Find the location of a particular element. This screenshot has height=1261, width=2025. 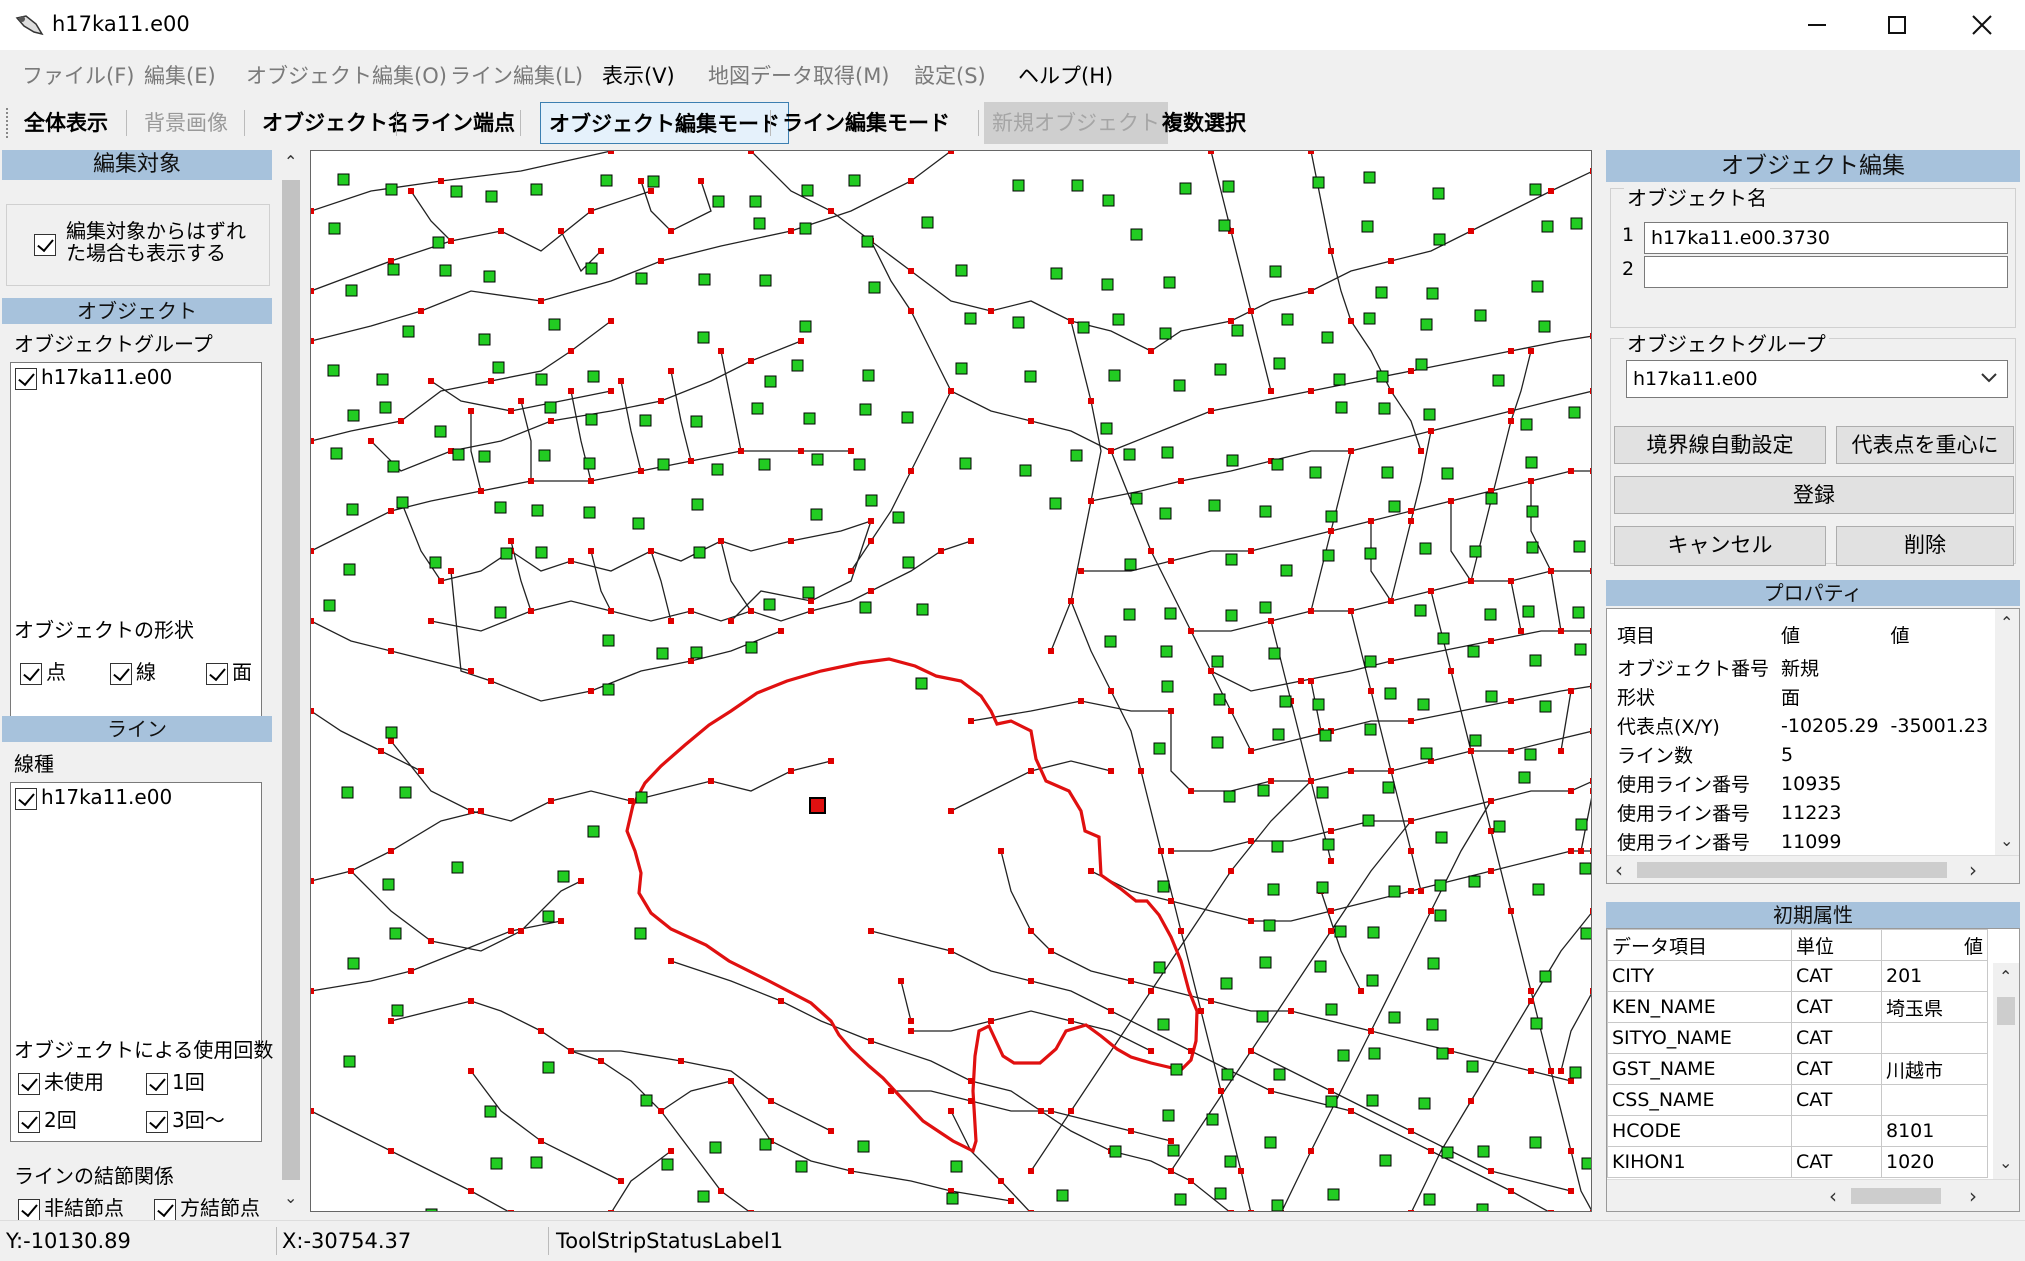

shape-face-checkbox: 面 is located at coordinates (229, 670).